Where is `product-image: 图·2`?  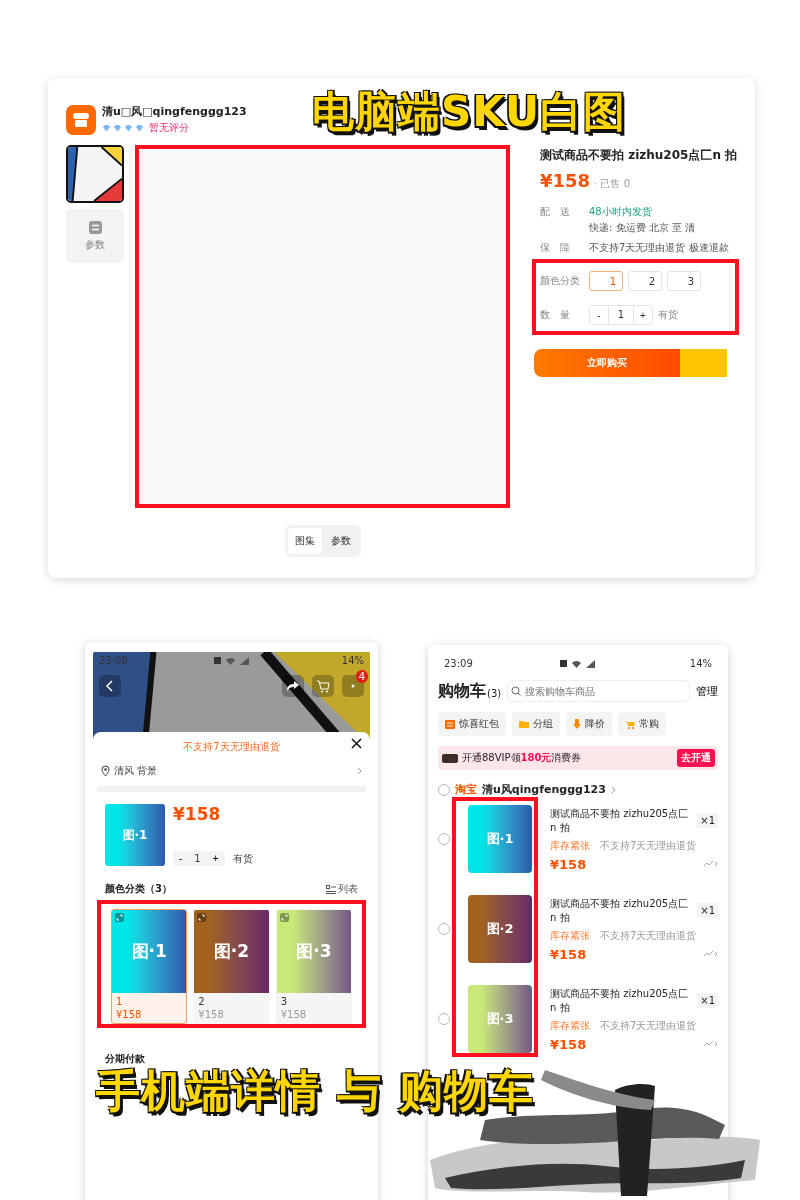 product-image: 图·2 is located at coordinates (500, 929).